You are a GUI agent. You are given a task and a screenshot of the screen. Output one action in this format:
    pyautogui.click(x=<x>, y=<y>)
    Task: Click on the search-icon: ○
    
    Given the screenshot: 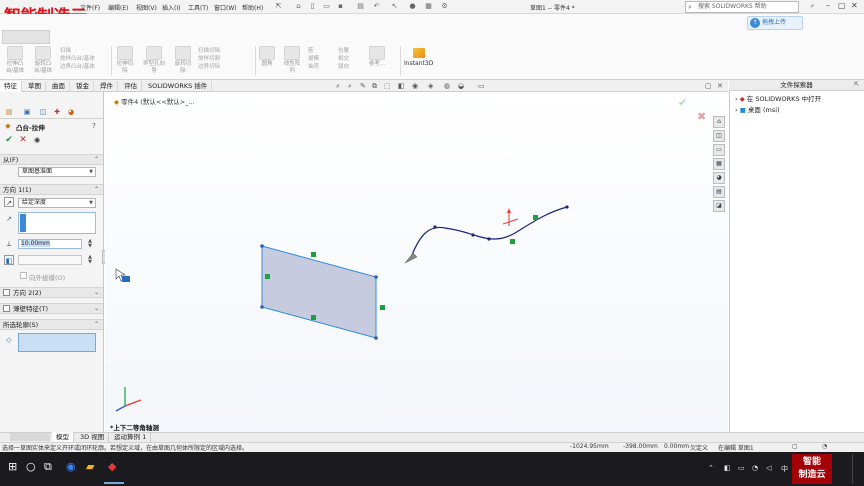 What is the action you would take?
    pyautogui.click(x=31, y=466)
    